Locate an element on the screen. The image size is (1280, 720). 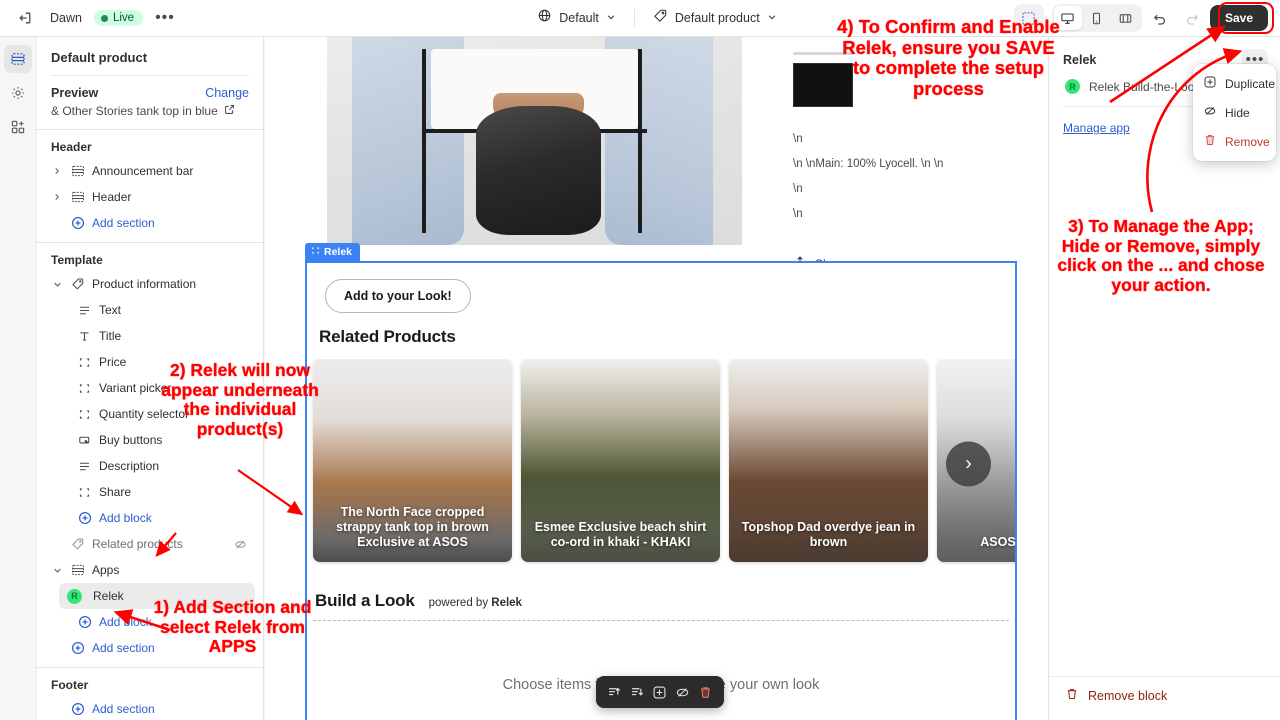
change-preview-link: Change is located at coordinates (227, 93).